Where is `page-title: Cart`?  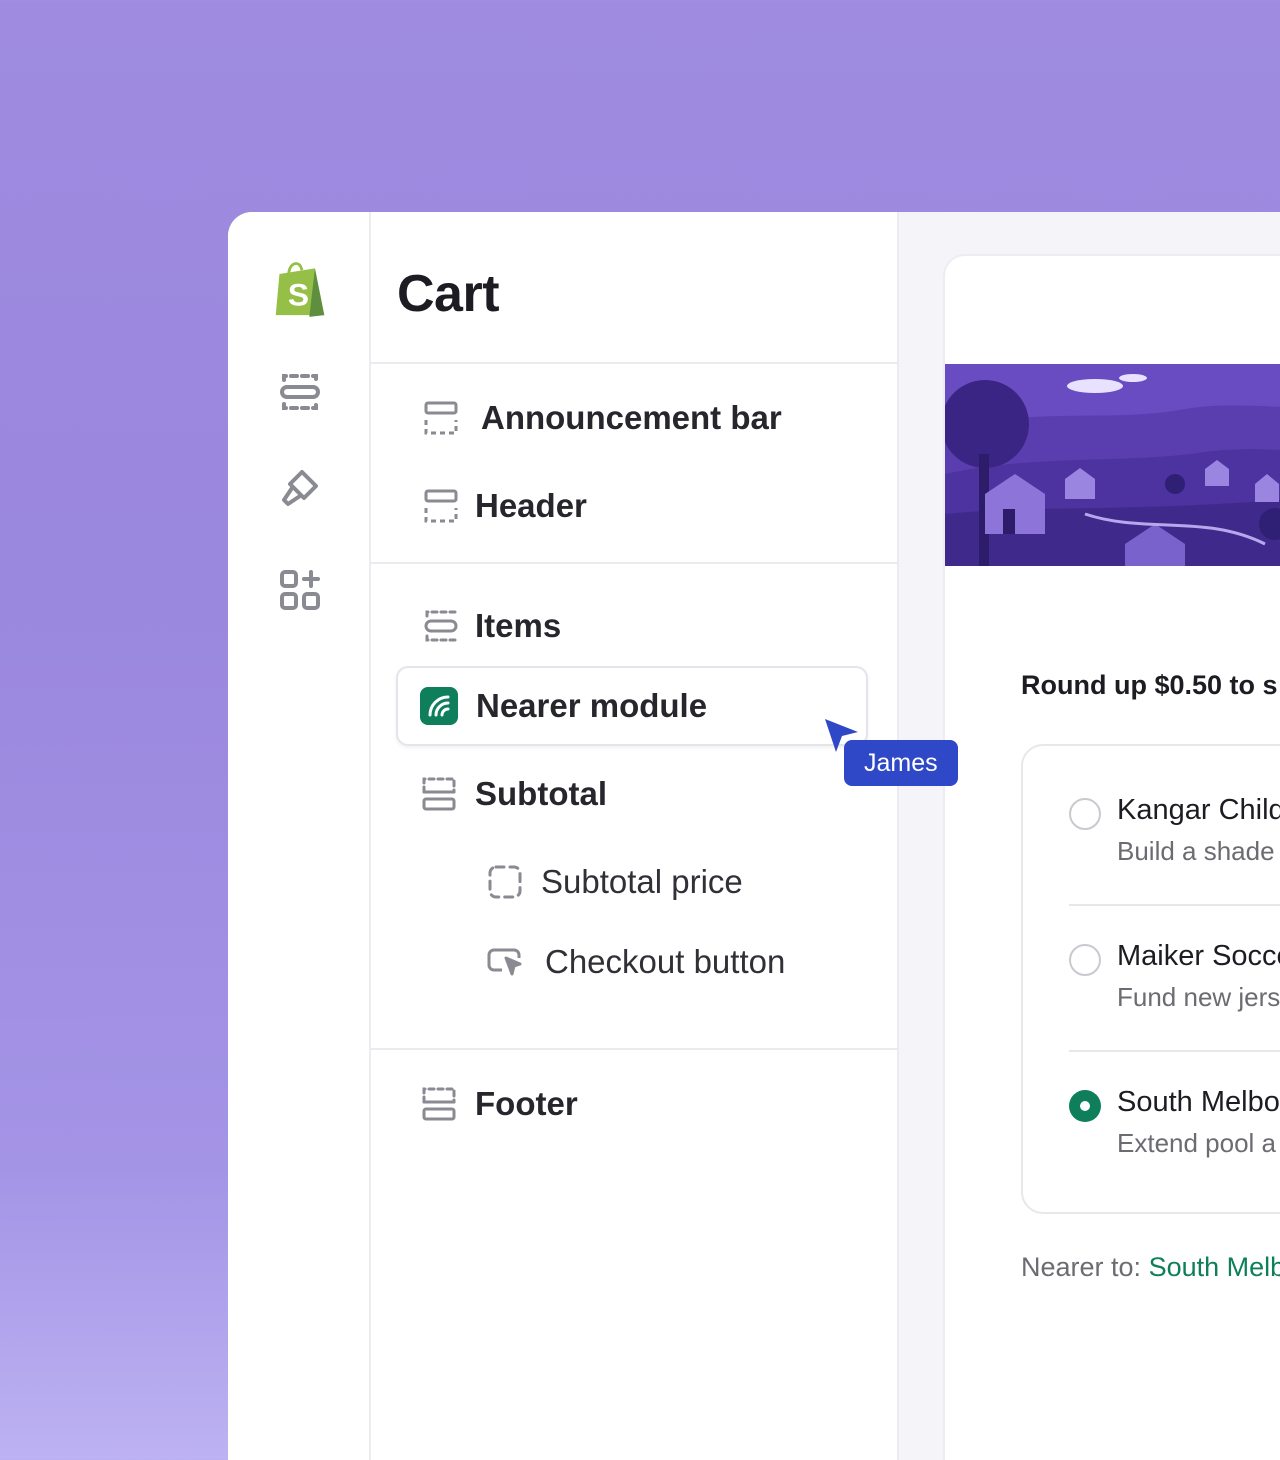
page-title: Cart is located at coordinates (448, 294).